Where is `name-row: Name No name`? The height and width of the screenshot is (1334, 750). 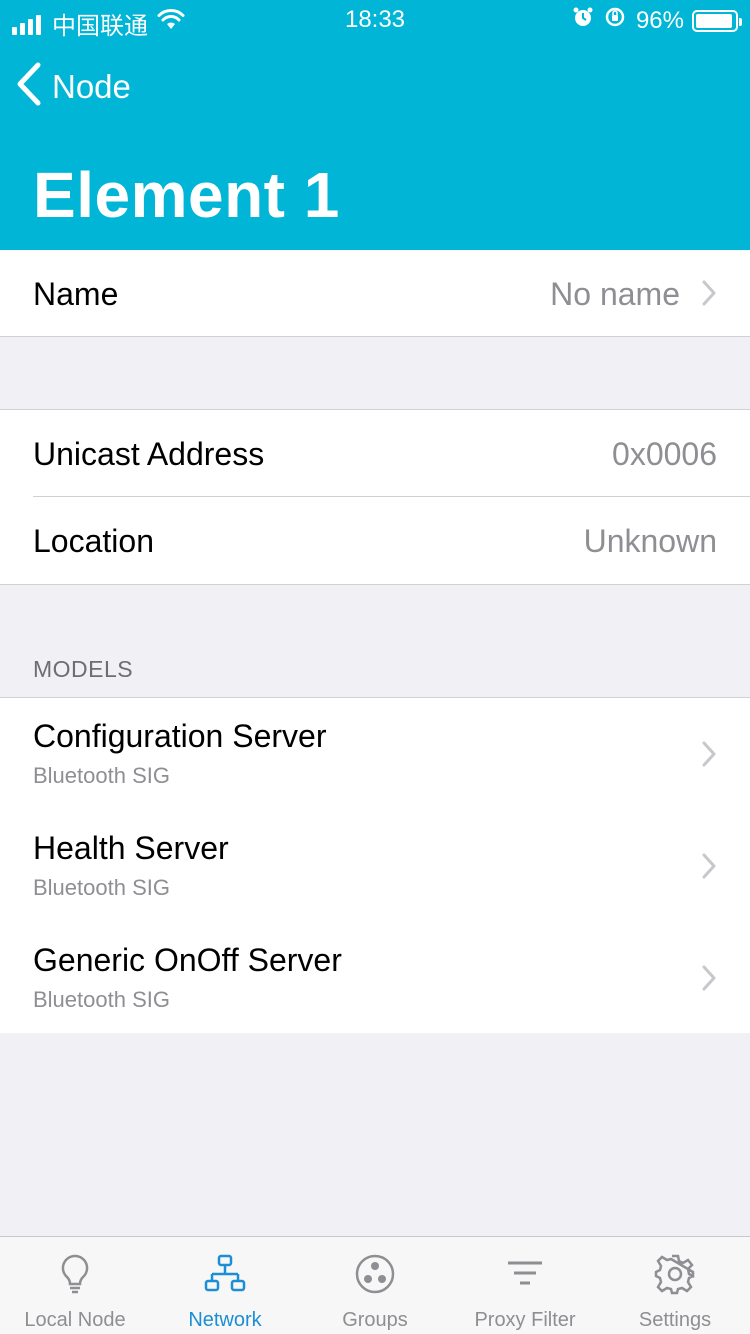 name-row: Name No name is located at coordinates (375, 293).